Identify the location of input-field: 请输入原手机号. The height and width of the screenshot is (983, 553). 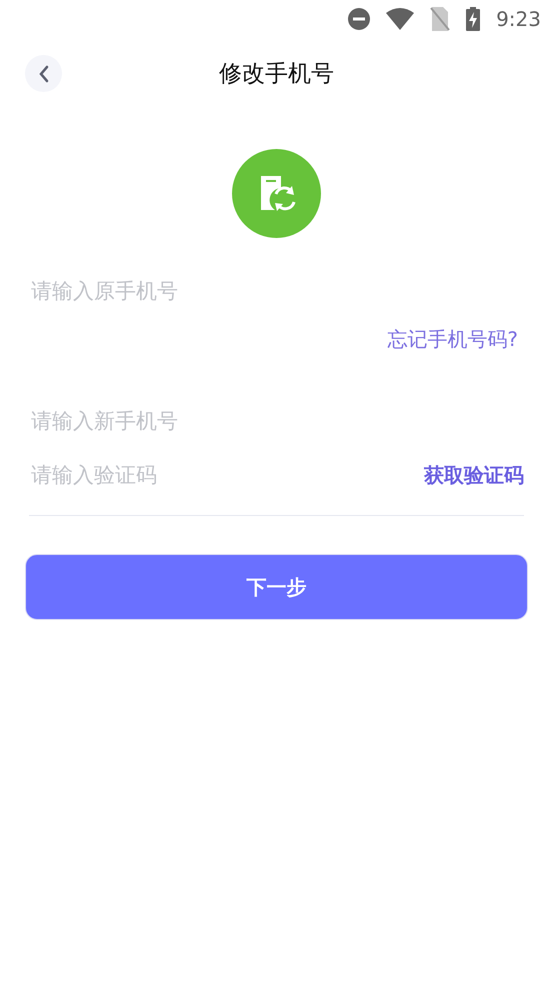
(276, 291).